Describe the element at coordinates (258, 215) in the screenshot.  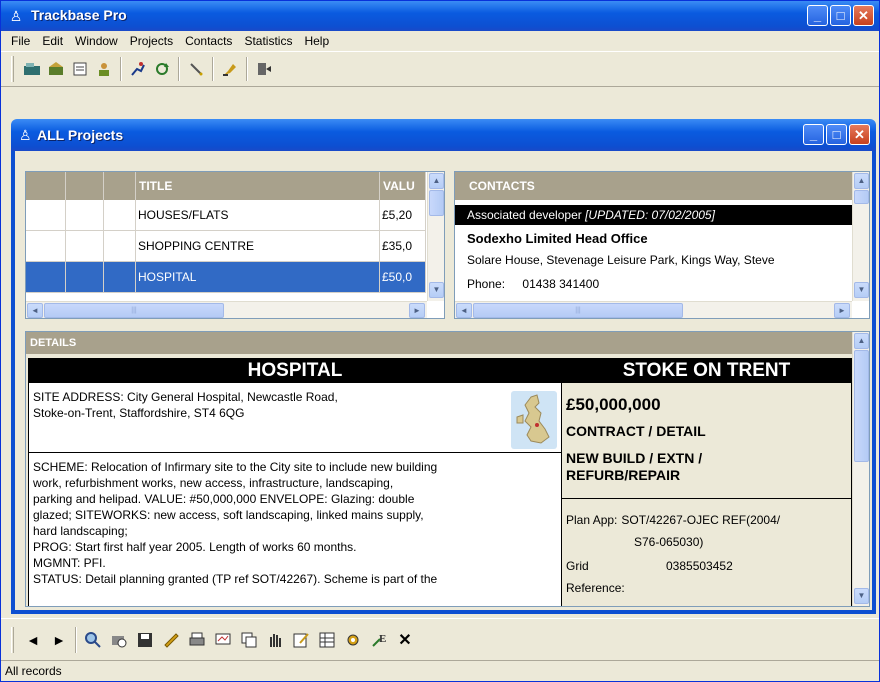
I see `grid-cell-title: HOUSES/FLATS` at that location.